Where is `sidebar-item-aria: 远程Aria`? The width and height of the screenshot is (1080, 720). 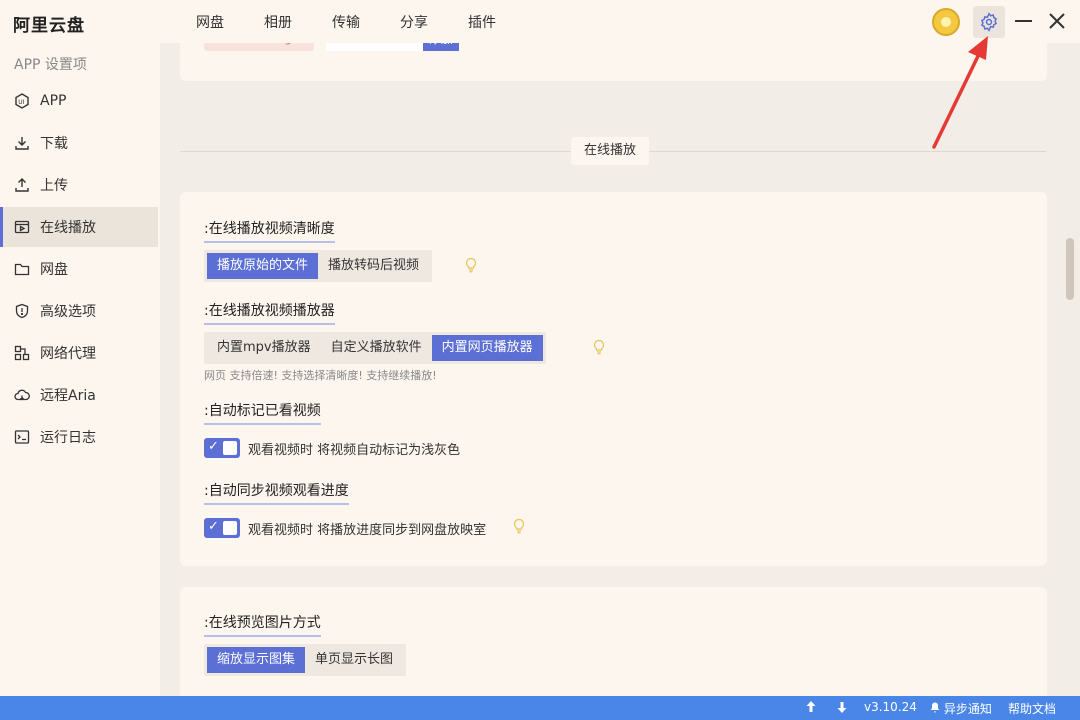
sidebar-item-aria: 远程Aria is located at coordinates (79, 395).